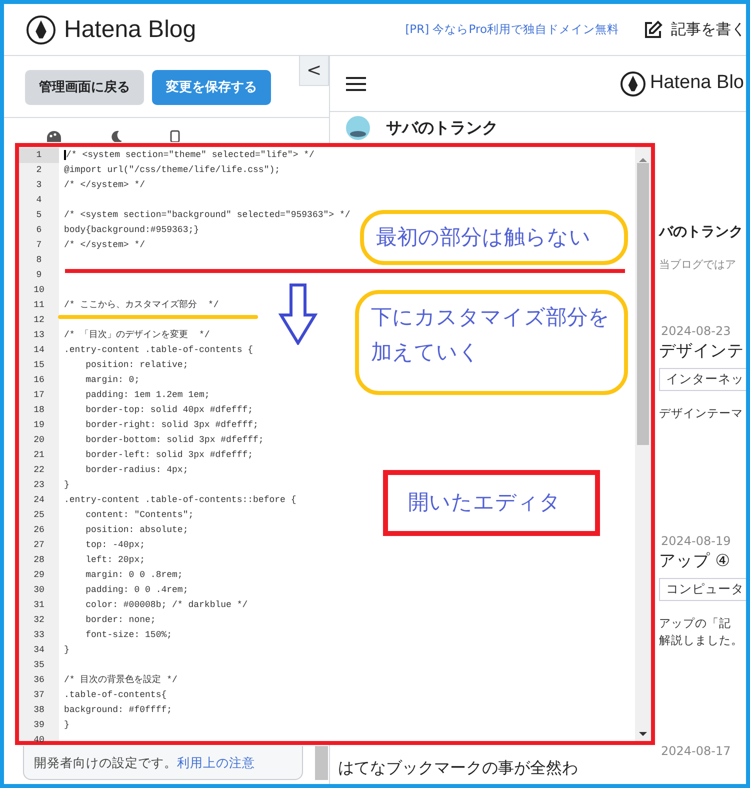  I want to click on line-number: 31, so click(39, 605).